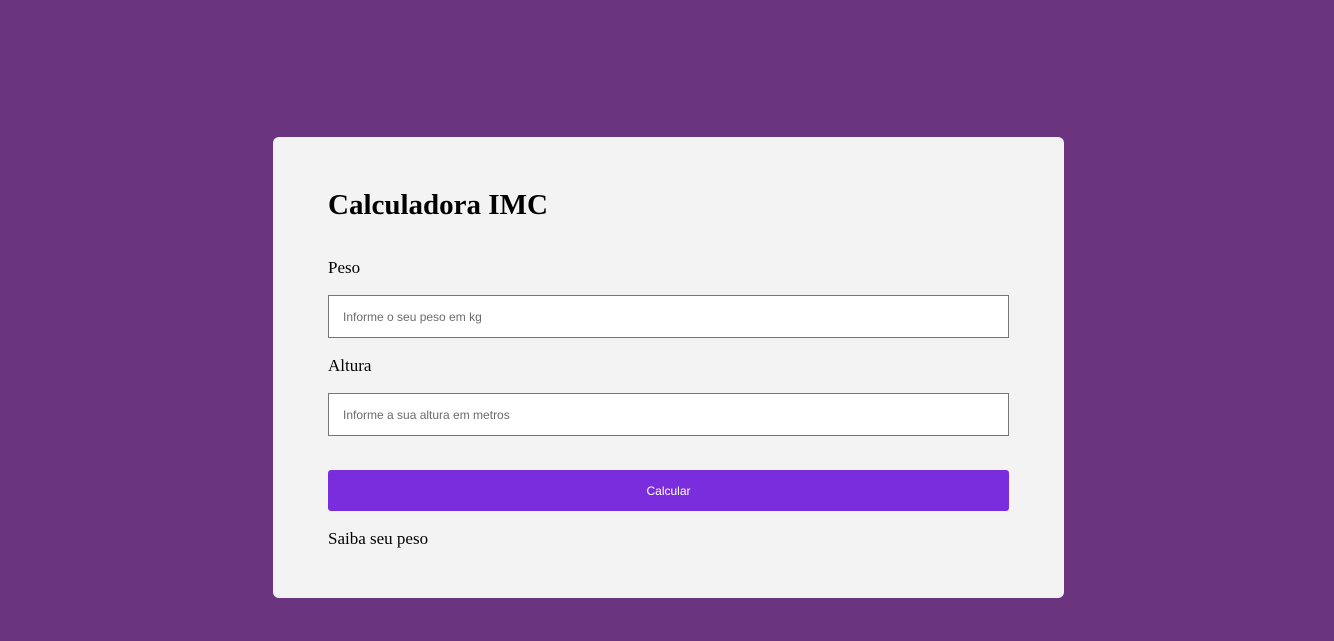  What do you see at coordinates (350, 365) in the screenshot?
I see `altura-label: Altura` at bounding box center [350, 365].